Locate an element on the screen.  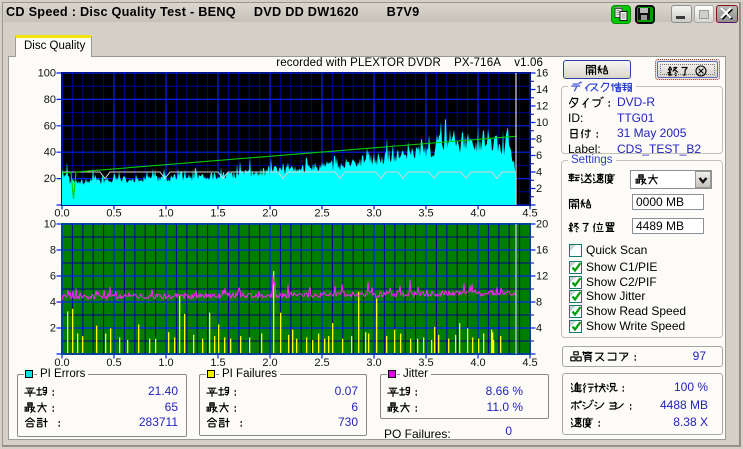
svg-text: 80 is located at coordinates (50, 100).